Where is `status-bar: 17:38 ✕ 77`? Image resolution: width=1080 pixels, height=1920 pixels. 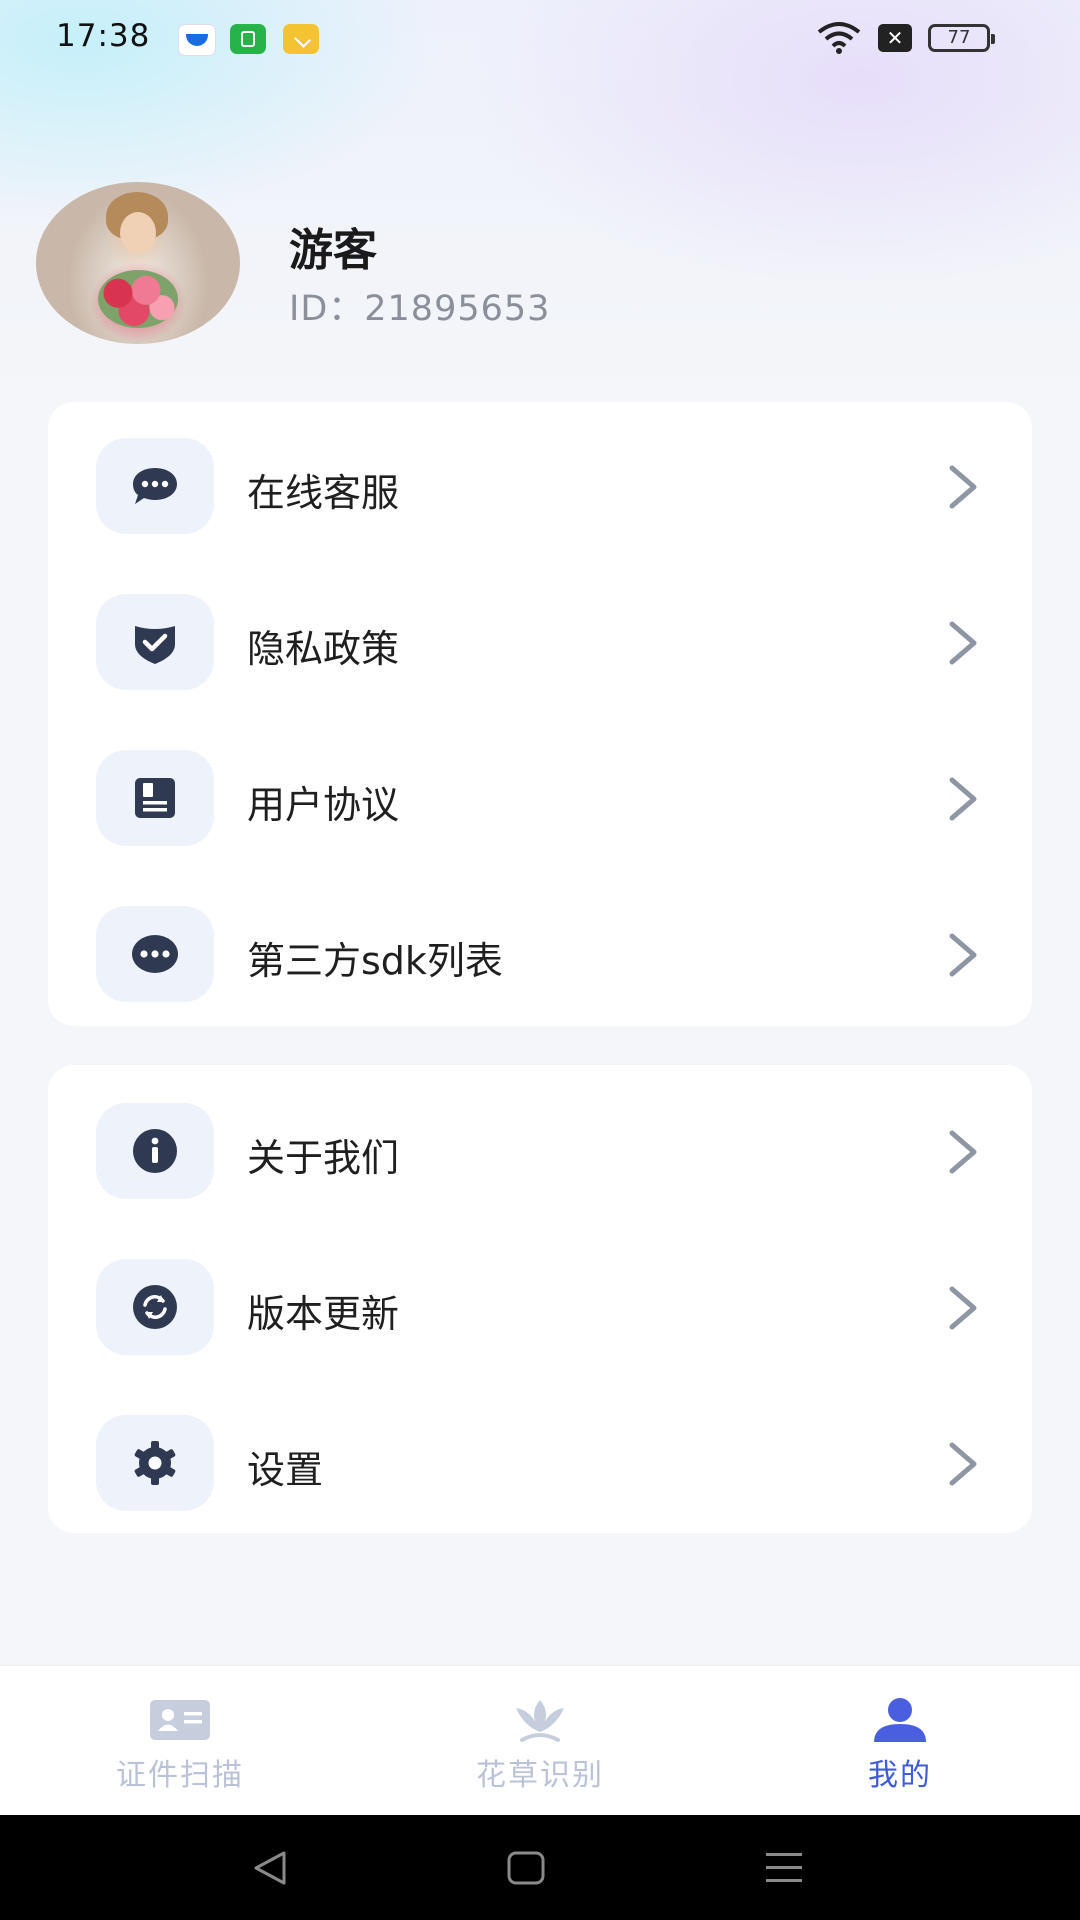 status-bar: 17:38 ✕ 77 is located at coordinates (540, 38).